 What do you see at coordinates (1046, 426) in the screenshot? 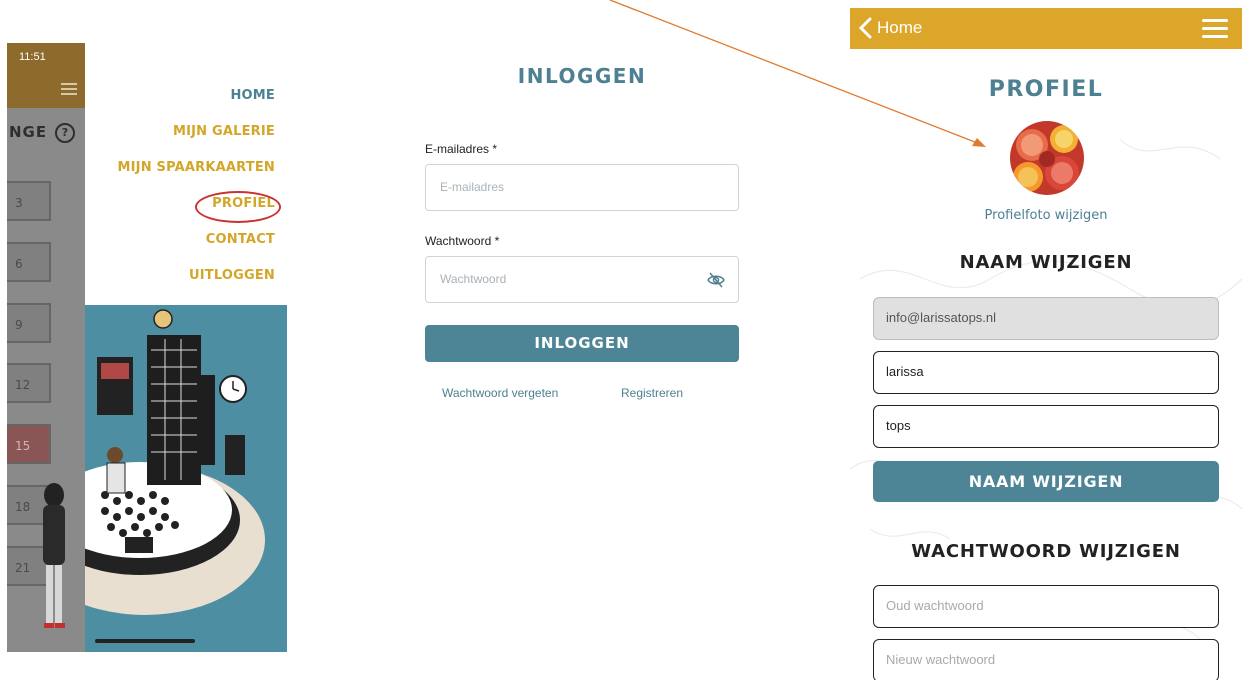
I see `last-name-input: tops` at bounding box center [1046, 426].